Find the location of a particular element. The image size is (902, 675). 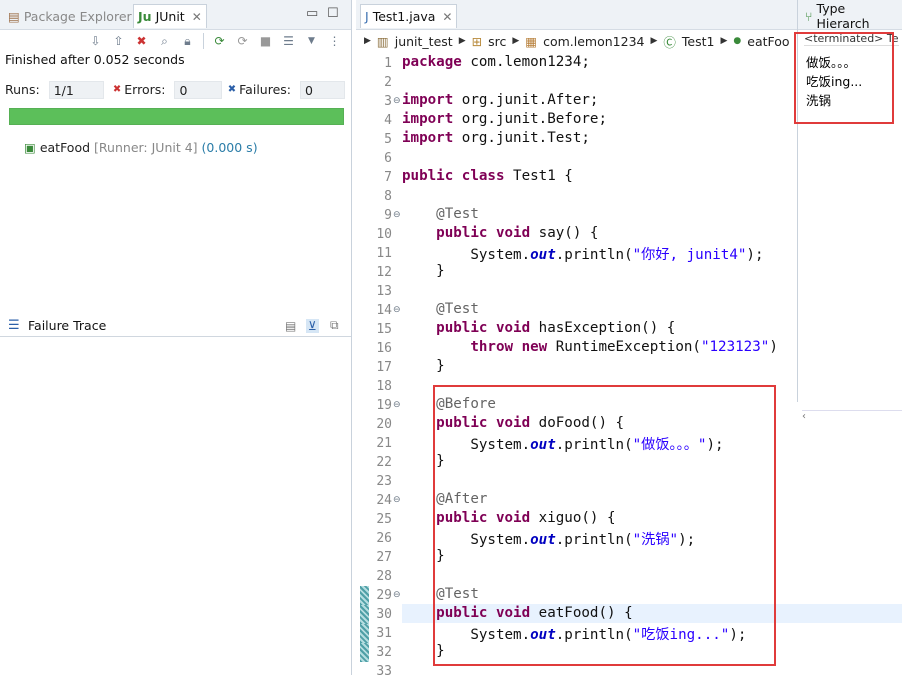

lock-icon: 🔒︎ is located at coordinates (187, 41).